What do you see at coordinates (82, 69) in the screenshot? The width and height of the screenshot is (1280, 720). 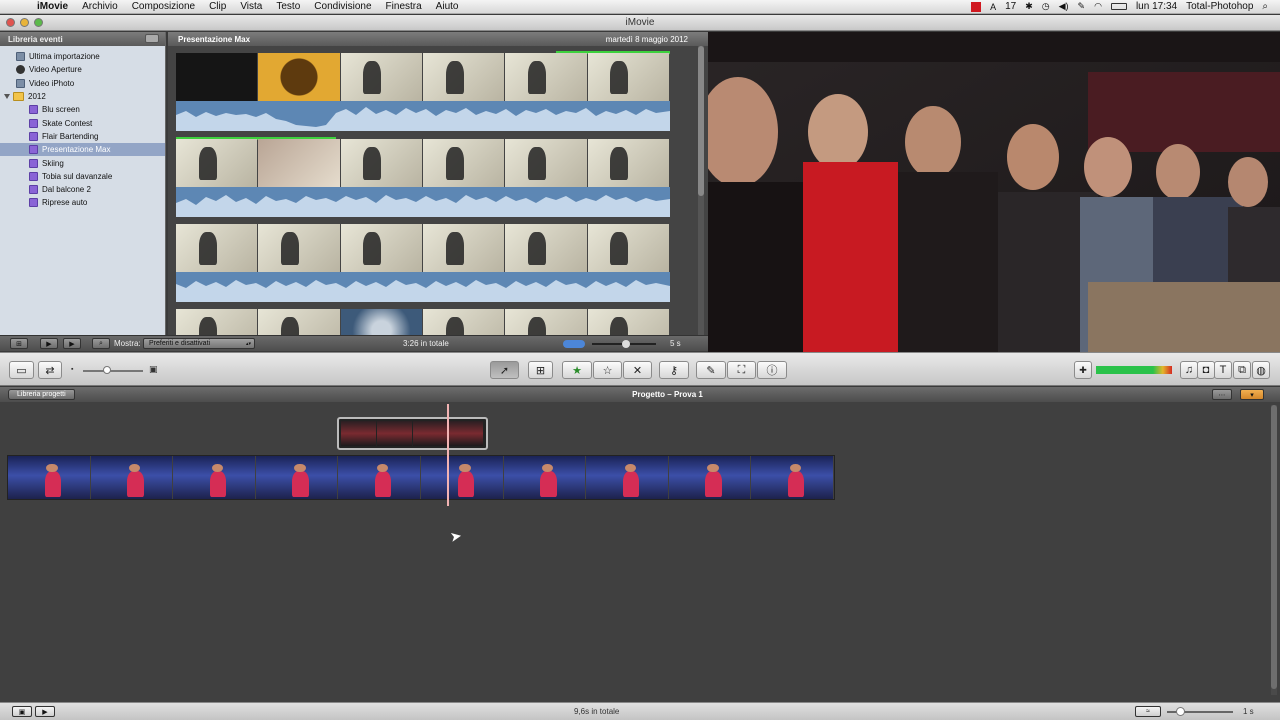 I see `event-item-video-aperture: Video Aperture` at bounding box center [82, 69].